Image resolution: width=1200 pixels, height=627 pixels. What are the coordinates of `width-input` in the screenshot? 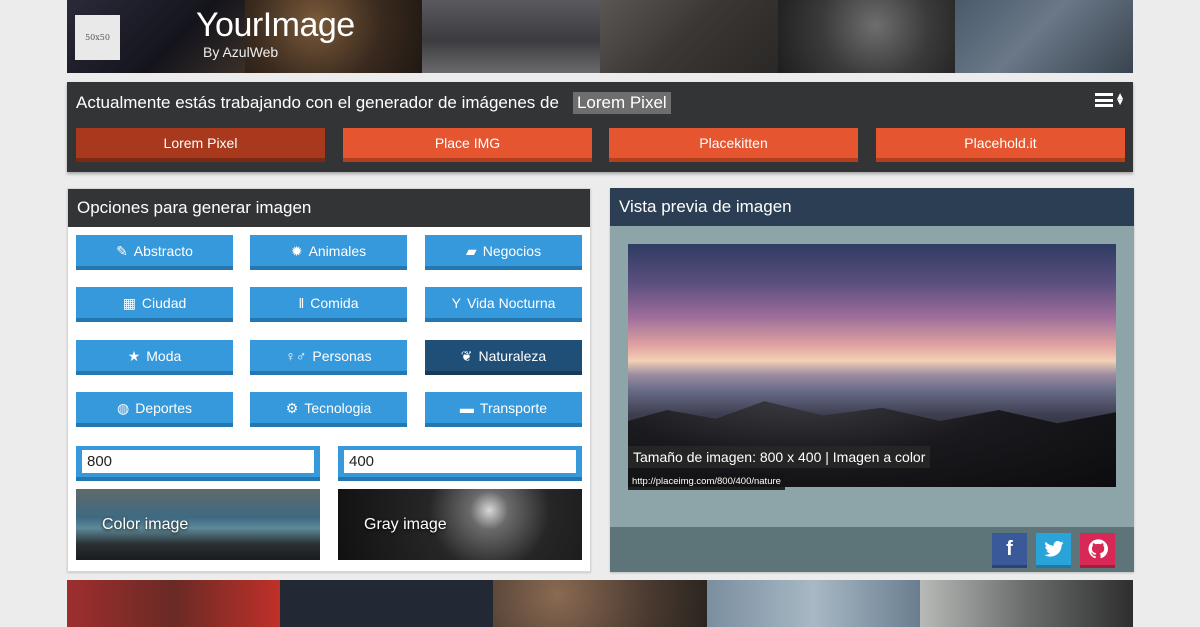 It's located at (198, 461).